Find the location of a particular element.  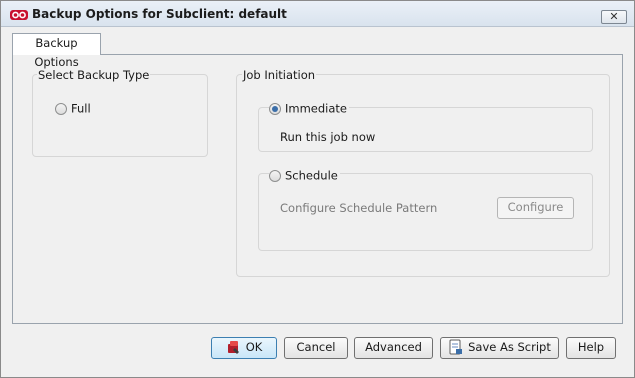

immediate-radio is located at coordinates (275, 108).